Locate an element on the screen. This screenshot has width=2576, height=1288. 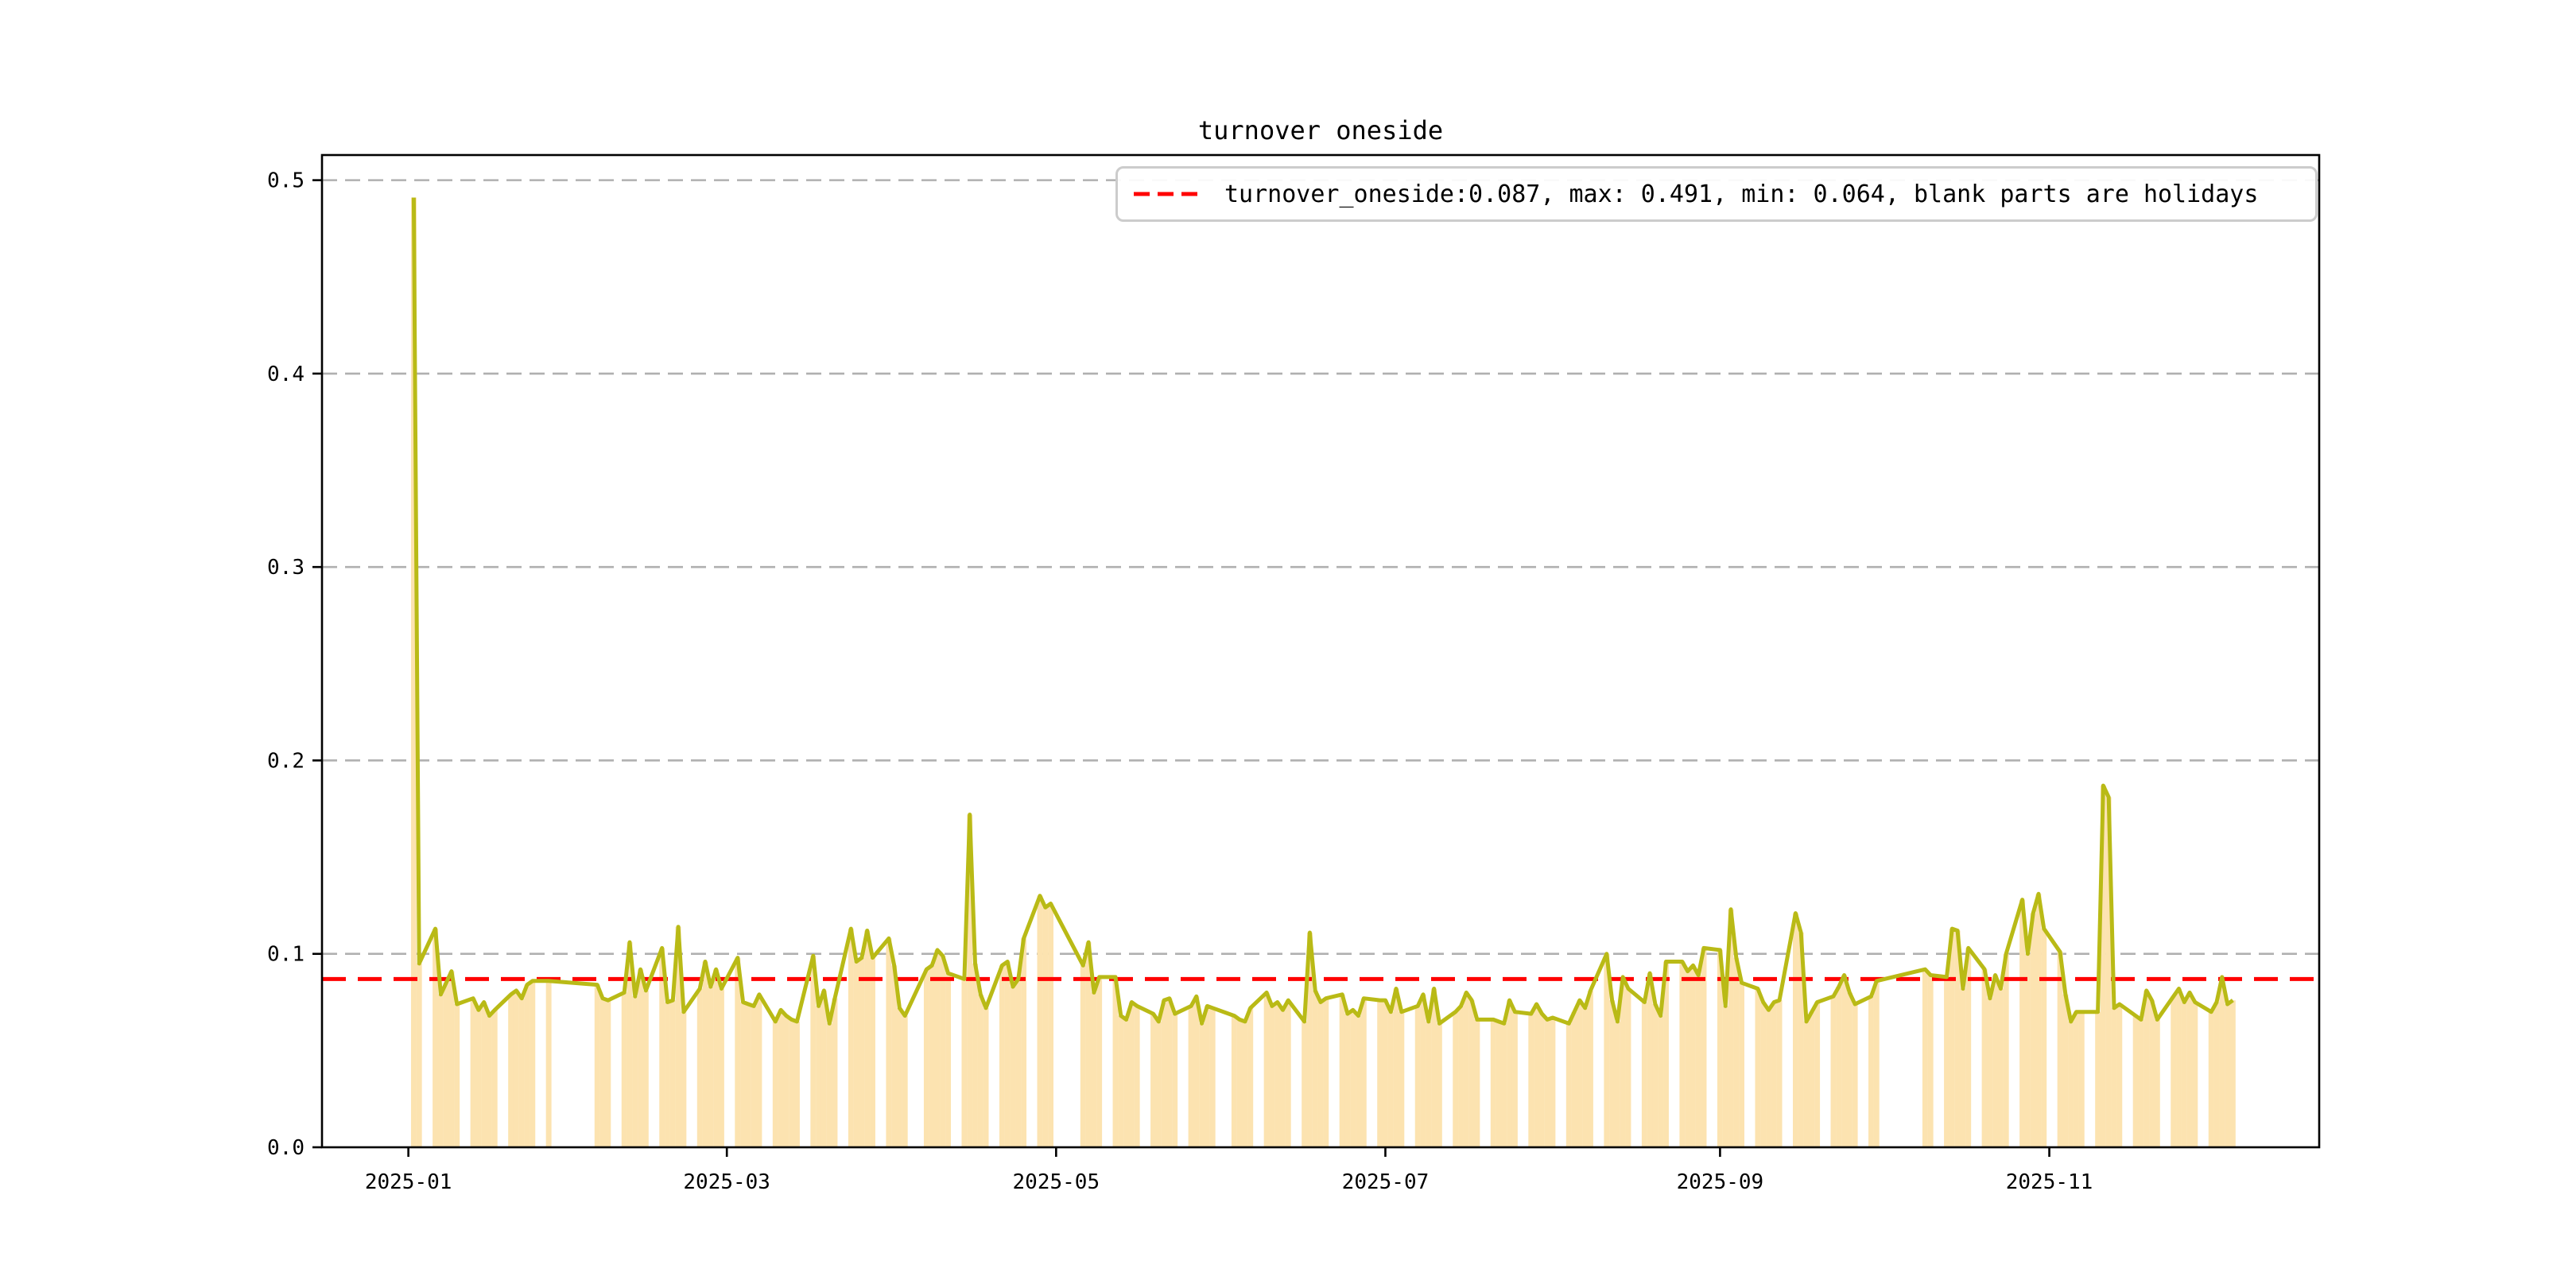
x-tick-label: 2025-03 is located at coordinates (727, 1182).